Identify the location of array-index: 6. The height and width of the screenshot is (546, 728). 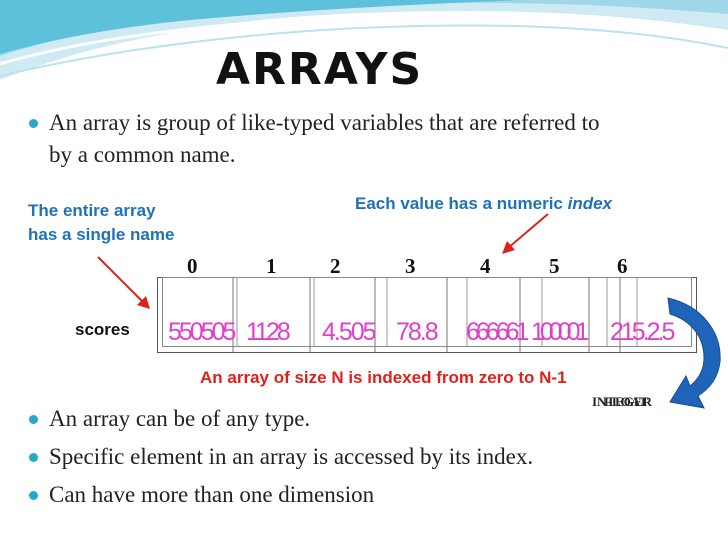
(622, 266).